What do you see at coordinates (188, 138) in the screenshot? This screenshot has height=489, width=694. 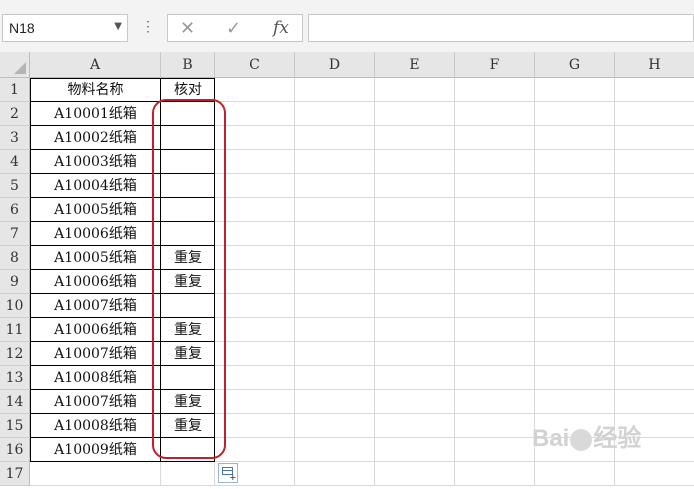 I see `cell-b3` at bounding box center [188, 138].